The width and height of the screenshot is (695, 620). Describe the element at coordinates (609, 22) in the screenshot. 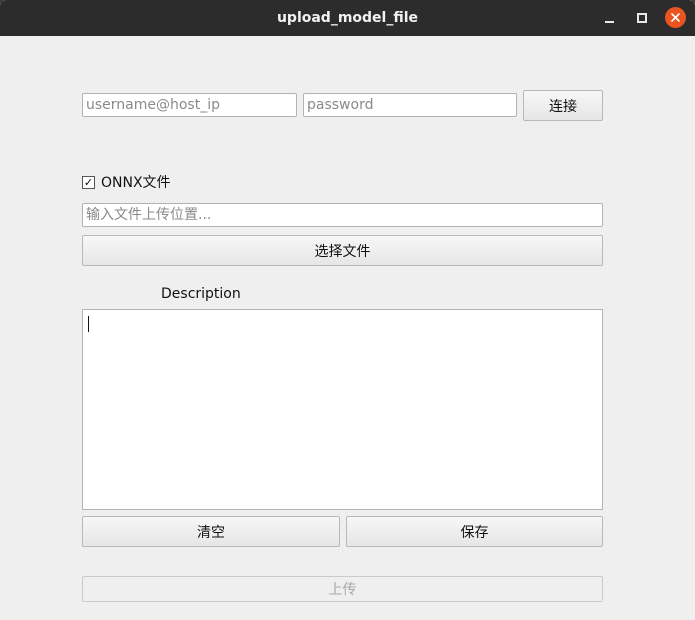

I see `minimize-icon` at that location.